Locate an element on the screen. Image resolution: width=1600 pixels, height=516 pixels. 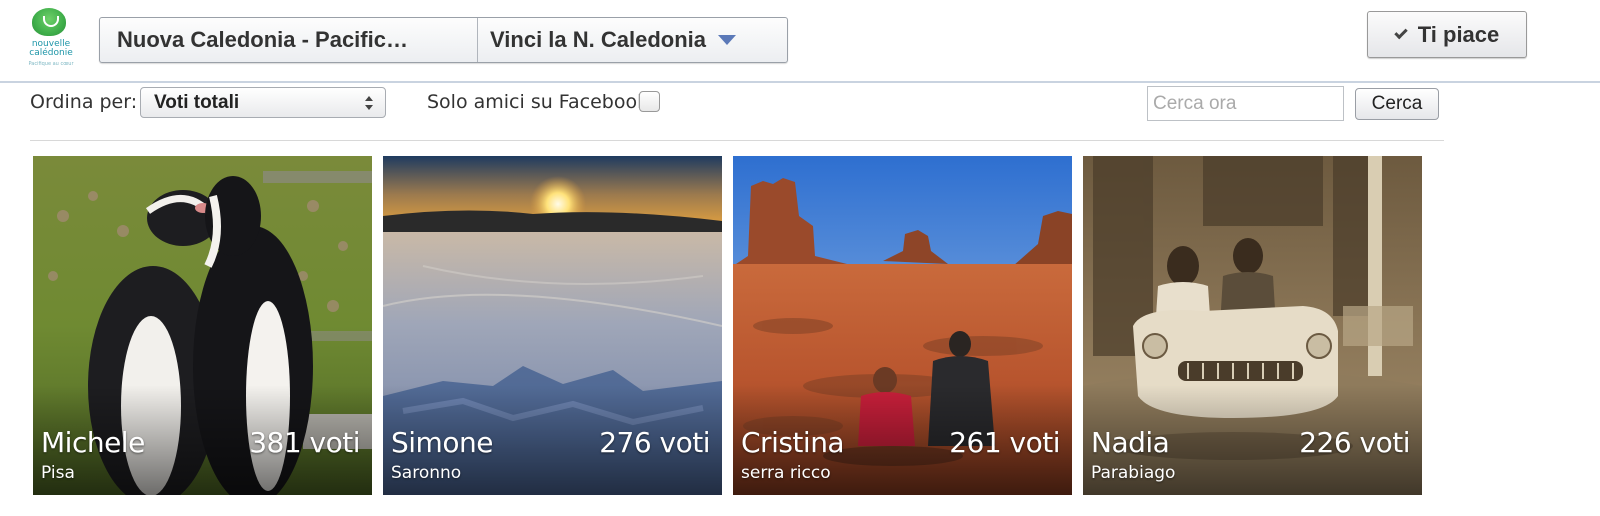
like-button-label: Ti piace is located at coordinates (1458, 34).